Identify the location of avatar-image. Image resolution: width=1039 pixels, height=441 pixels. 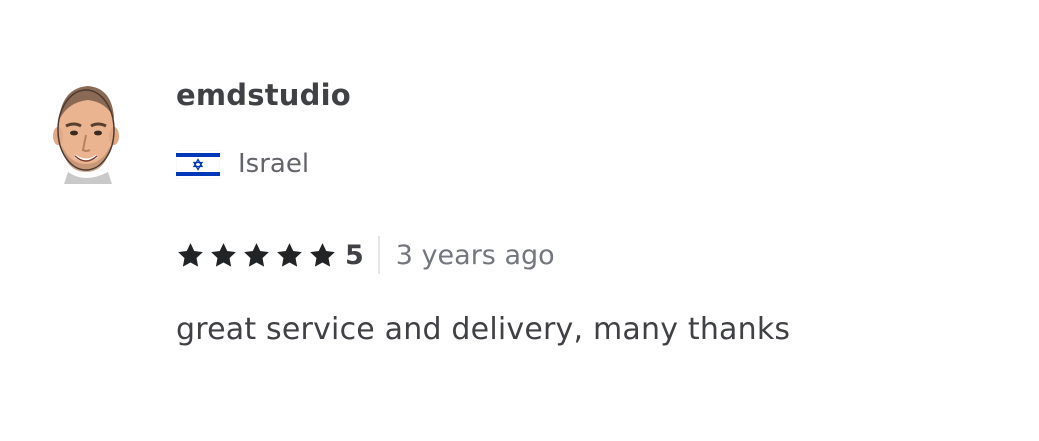
(86, 135).